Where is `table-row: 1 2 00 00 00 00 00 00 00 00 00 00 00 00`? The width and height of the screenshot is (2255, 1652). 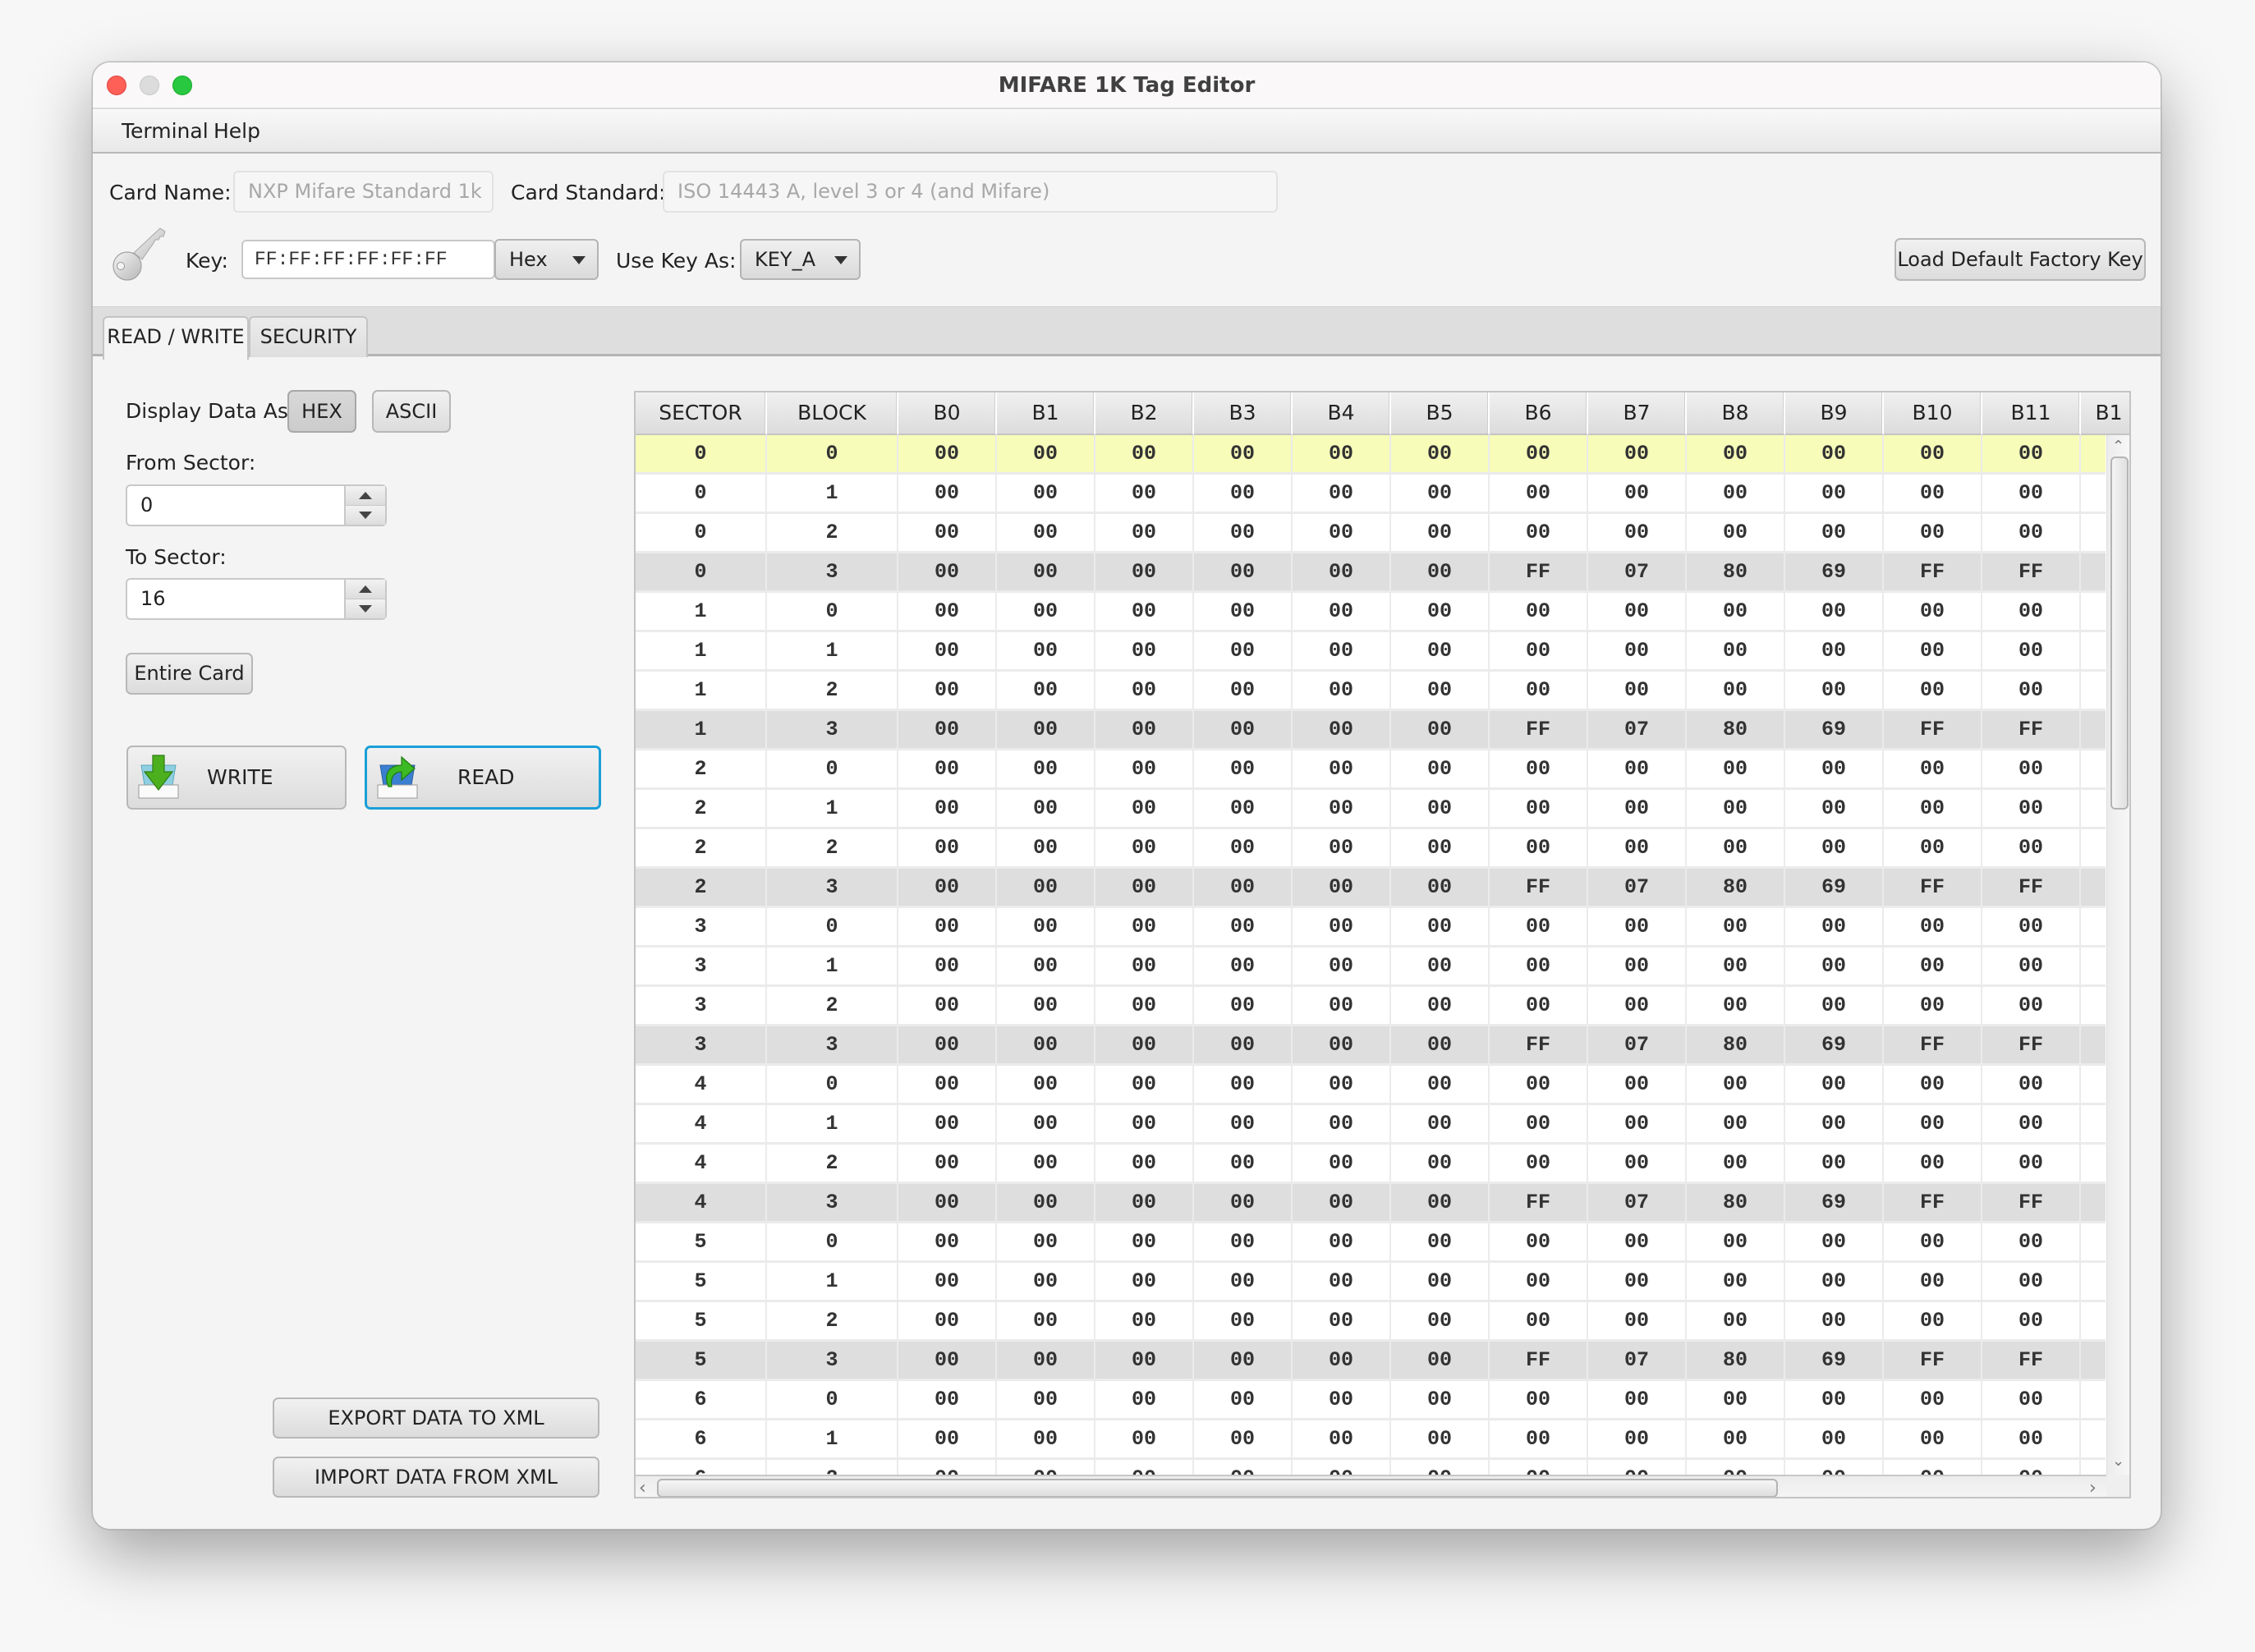
table-row: 1 2 00 00 00 00 00 00 00 00 00 00 00 00 is located at coordinates (1371, 692).